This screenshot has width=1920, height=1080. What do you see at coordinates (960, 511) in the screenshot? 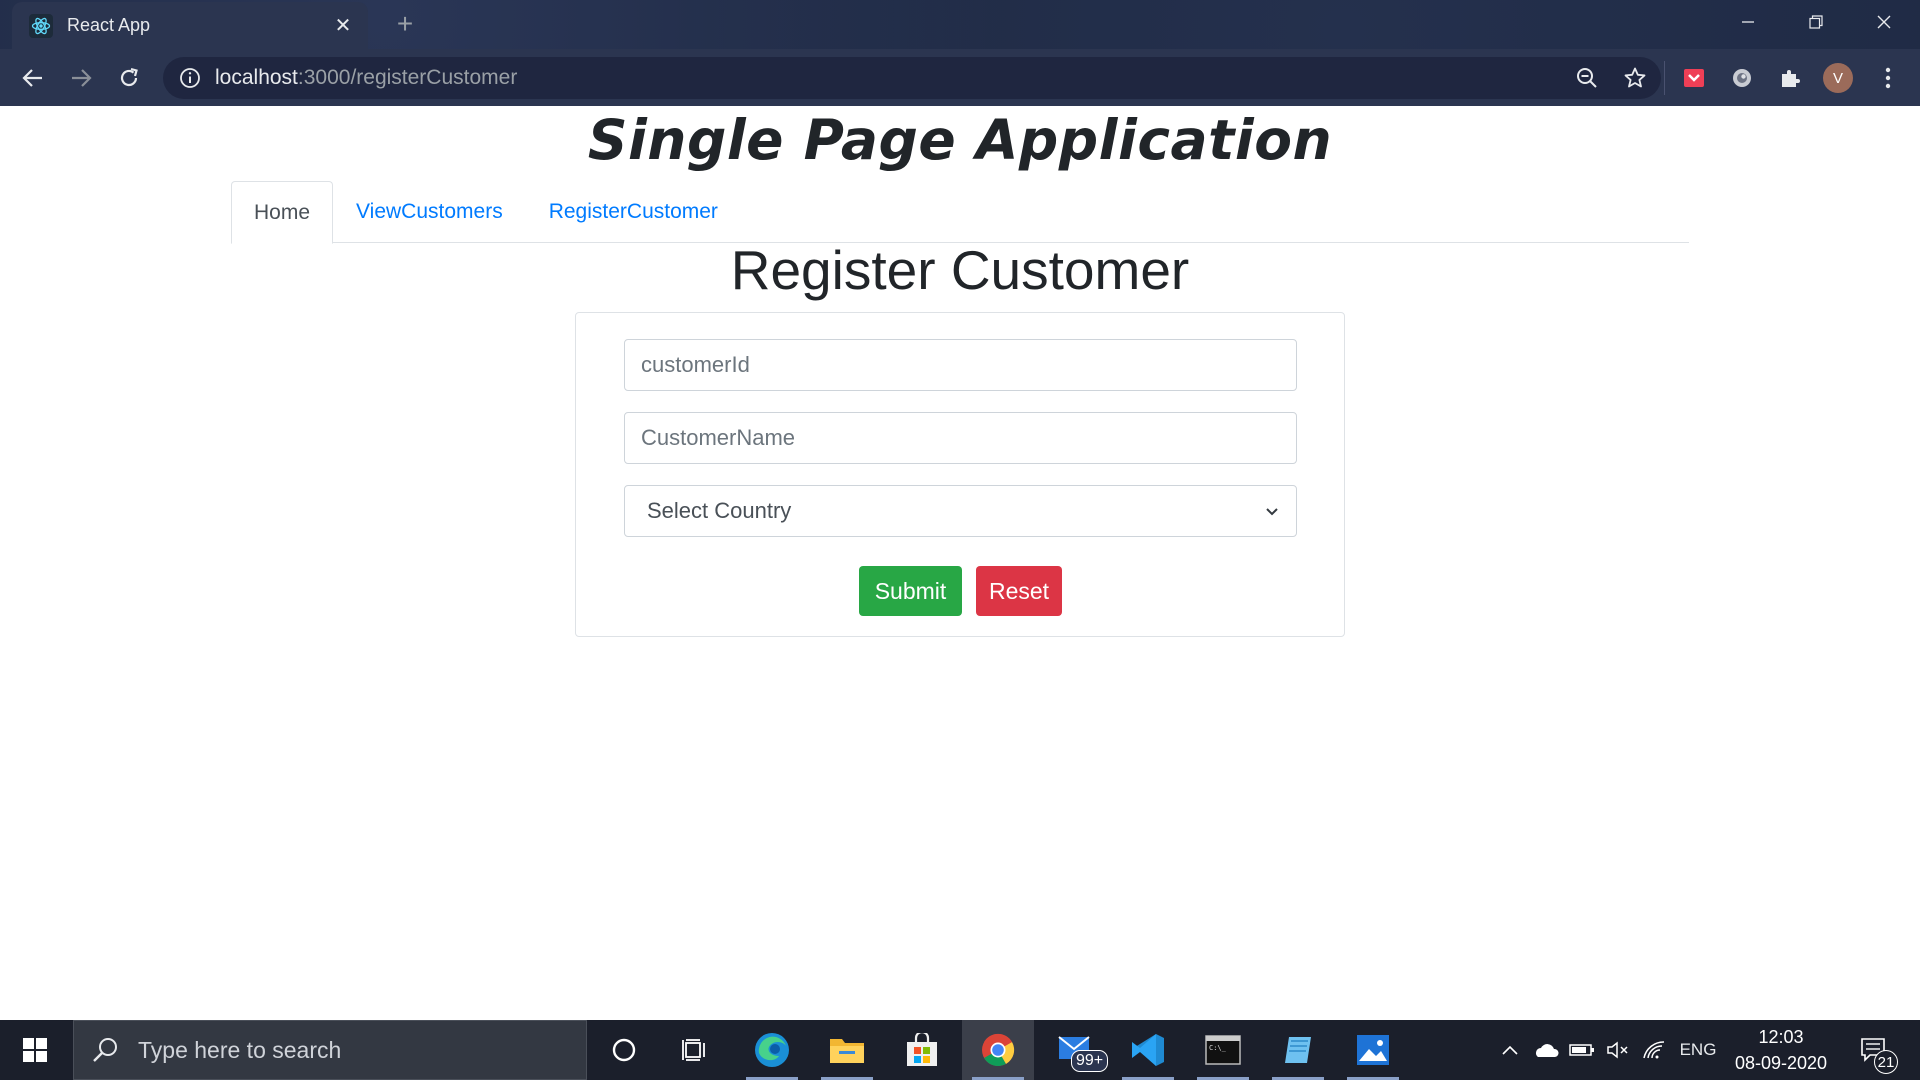
I see `country-select: Select Country` at bounding box center [960, 511].